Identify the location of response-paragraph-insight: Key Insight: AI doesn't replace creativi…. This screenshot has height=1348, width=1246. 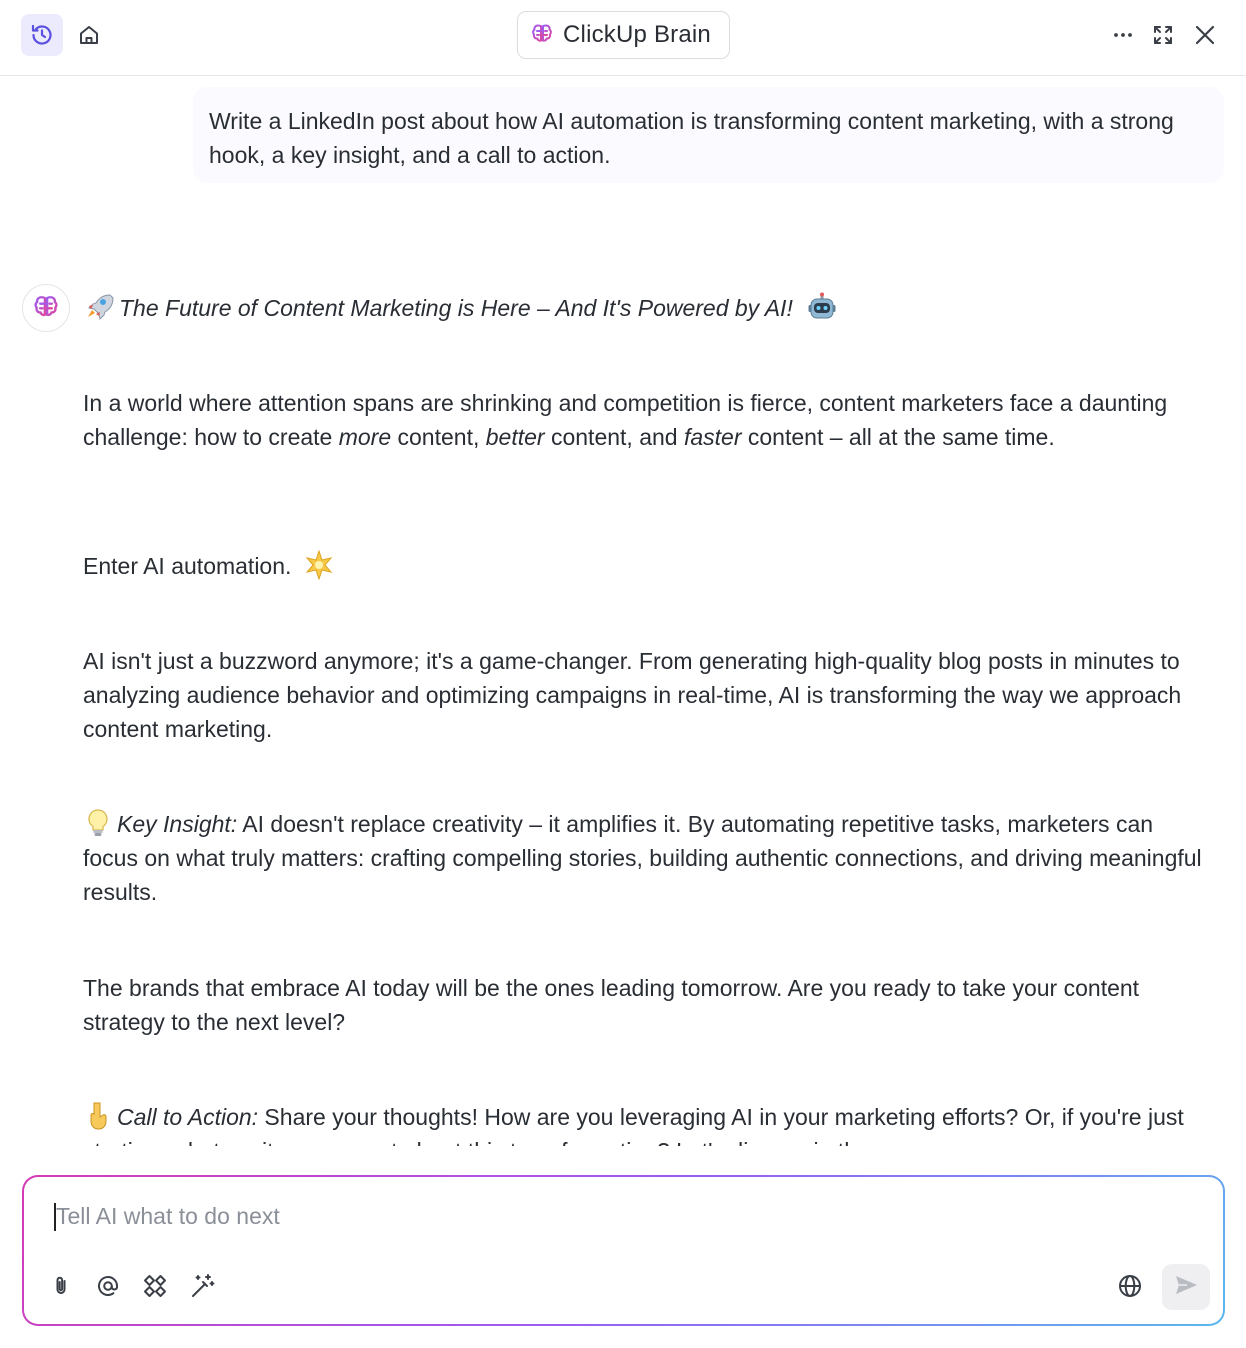
(648, 858).